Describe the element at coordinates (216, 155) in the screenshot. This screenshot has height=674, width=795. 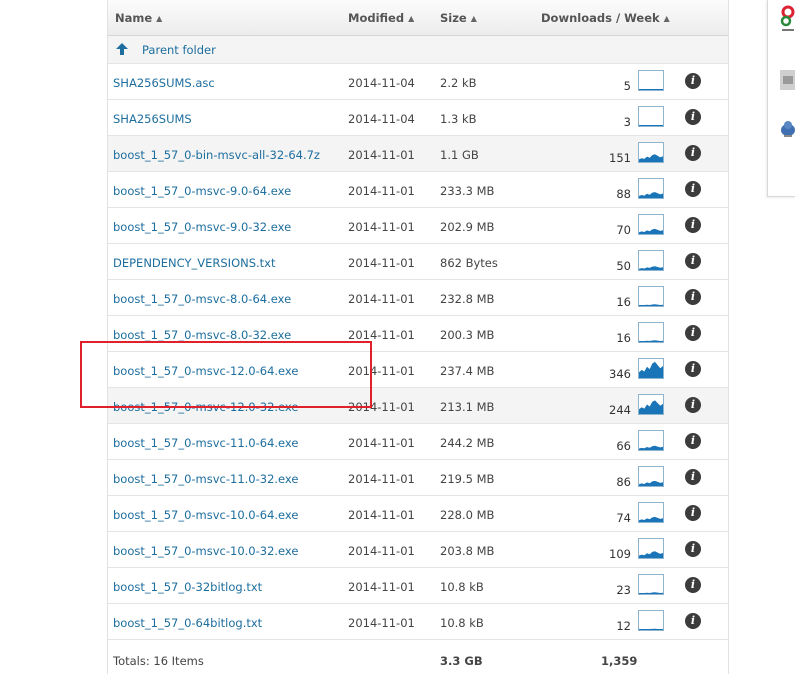
I see `file-name-link: boost_1_57_0-bin-msvc-all-32-64.7z` at that location.